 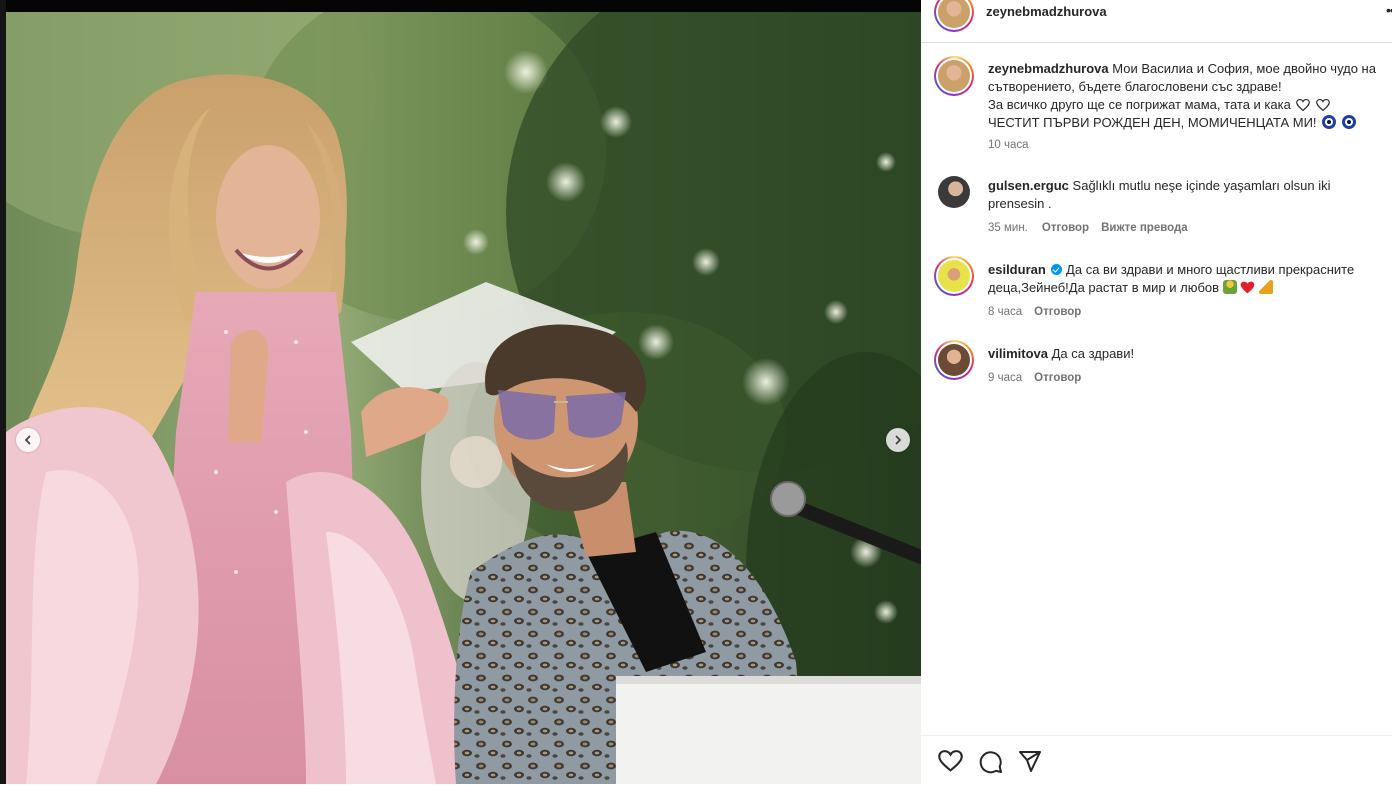 I want to click on caption-username: zeynebmadzhurova, so click(x=1048, y=68).